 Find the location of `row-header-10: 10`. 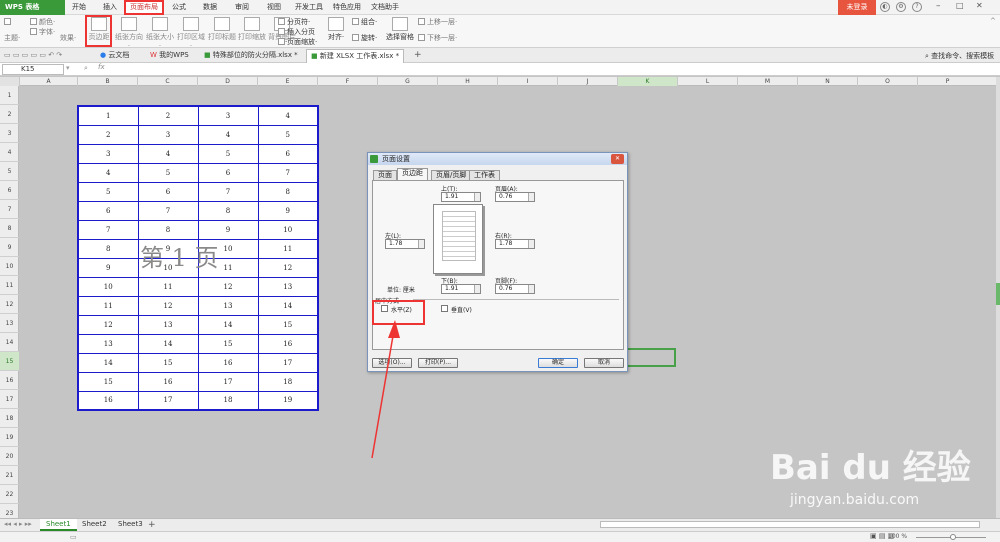

row-header-10: 10 is located at coordinates (9, 266).